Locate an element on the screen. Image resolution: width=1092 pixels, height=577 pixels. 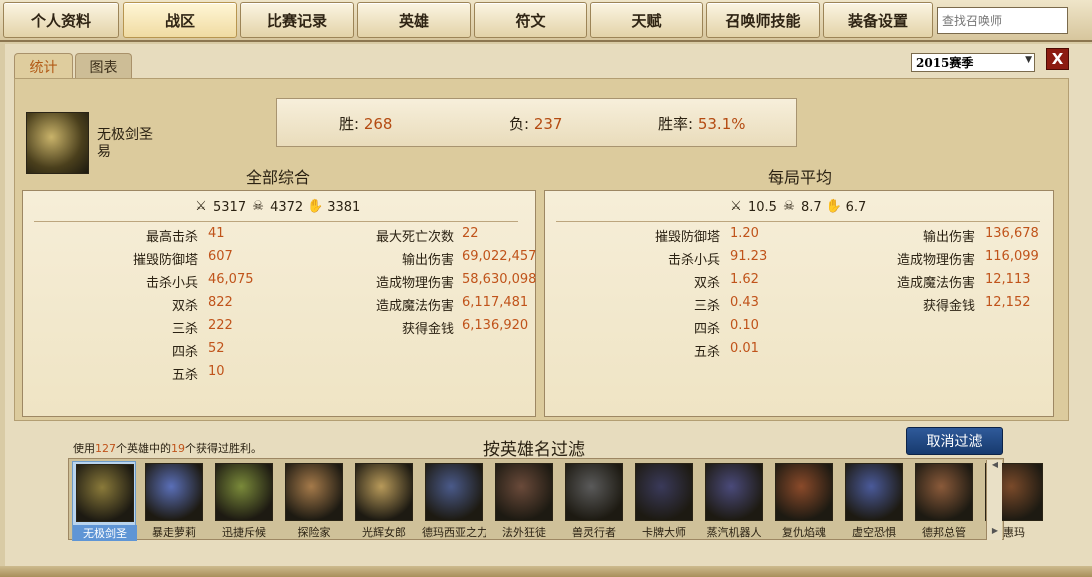
stat-value: 12,152 is located at coordinates (1008, 302).